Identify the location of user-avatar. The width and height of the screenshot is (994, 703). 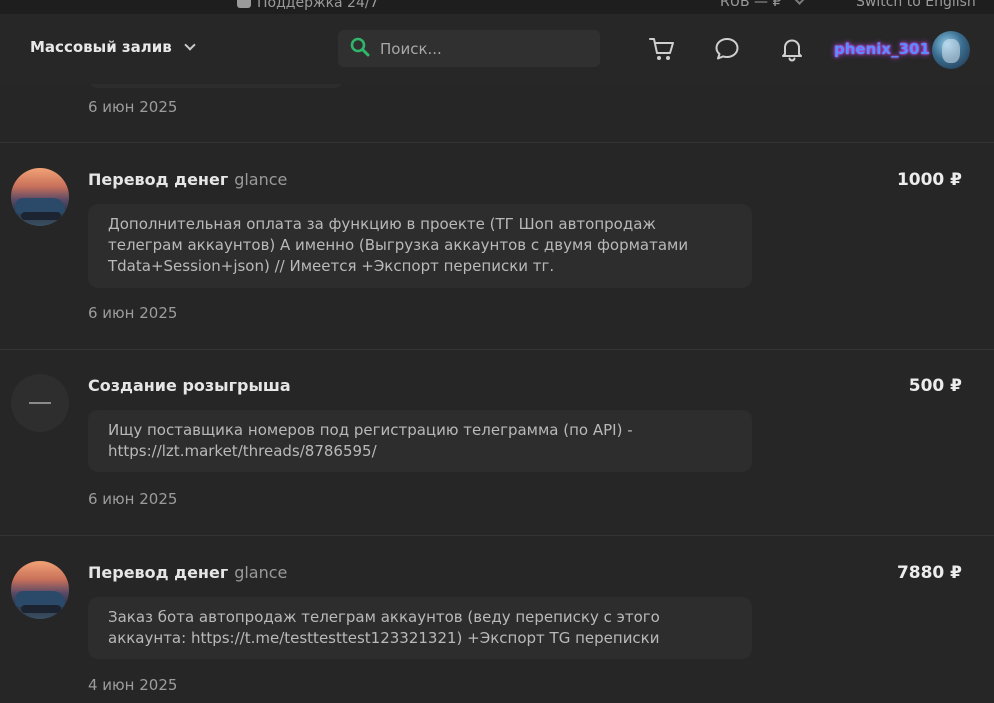
(951, 50).